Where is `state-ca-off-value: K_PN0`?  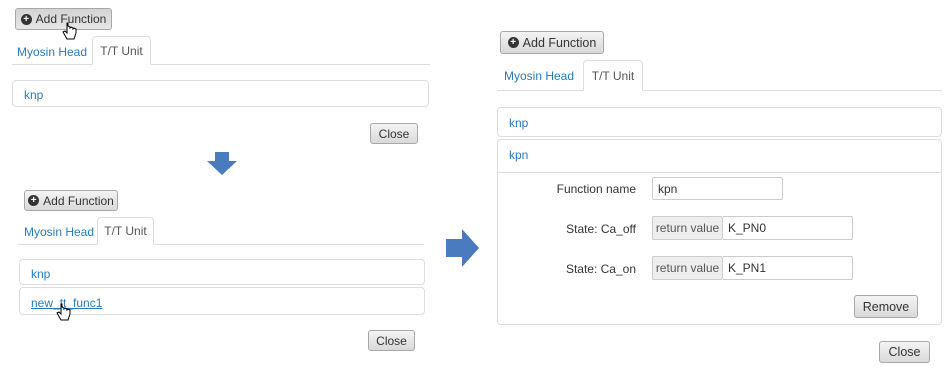 state-ca-off-value: K_PN0 is located at coordinates (747, 228).